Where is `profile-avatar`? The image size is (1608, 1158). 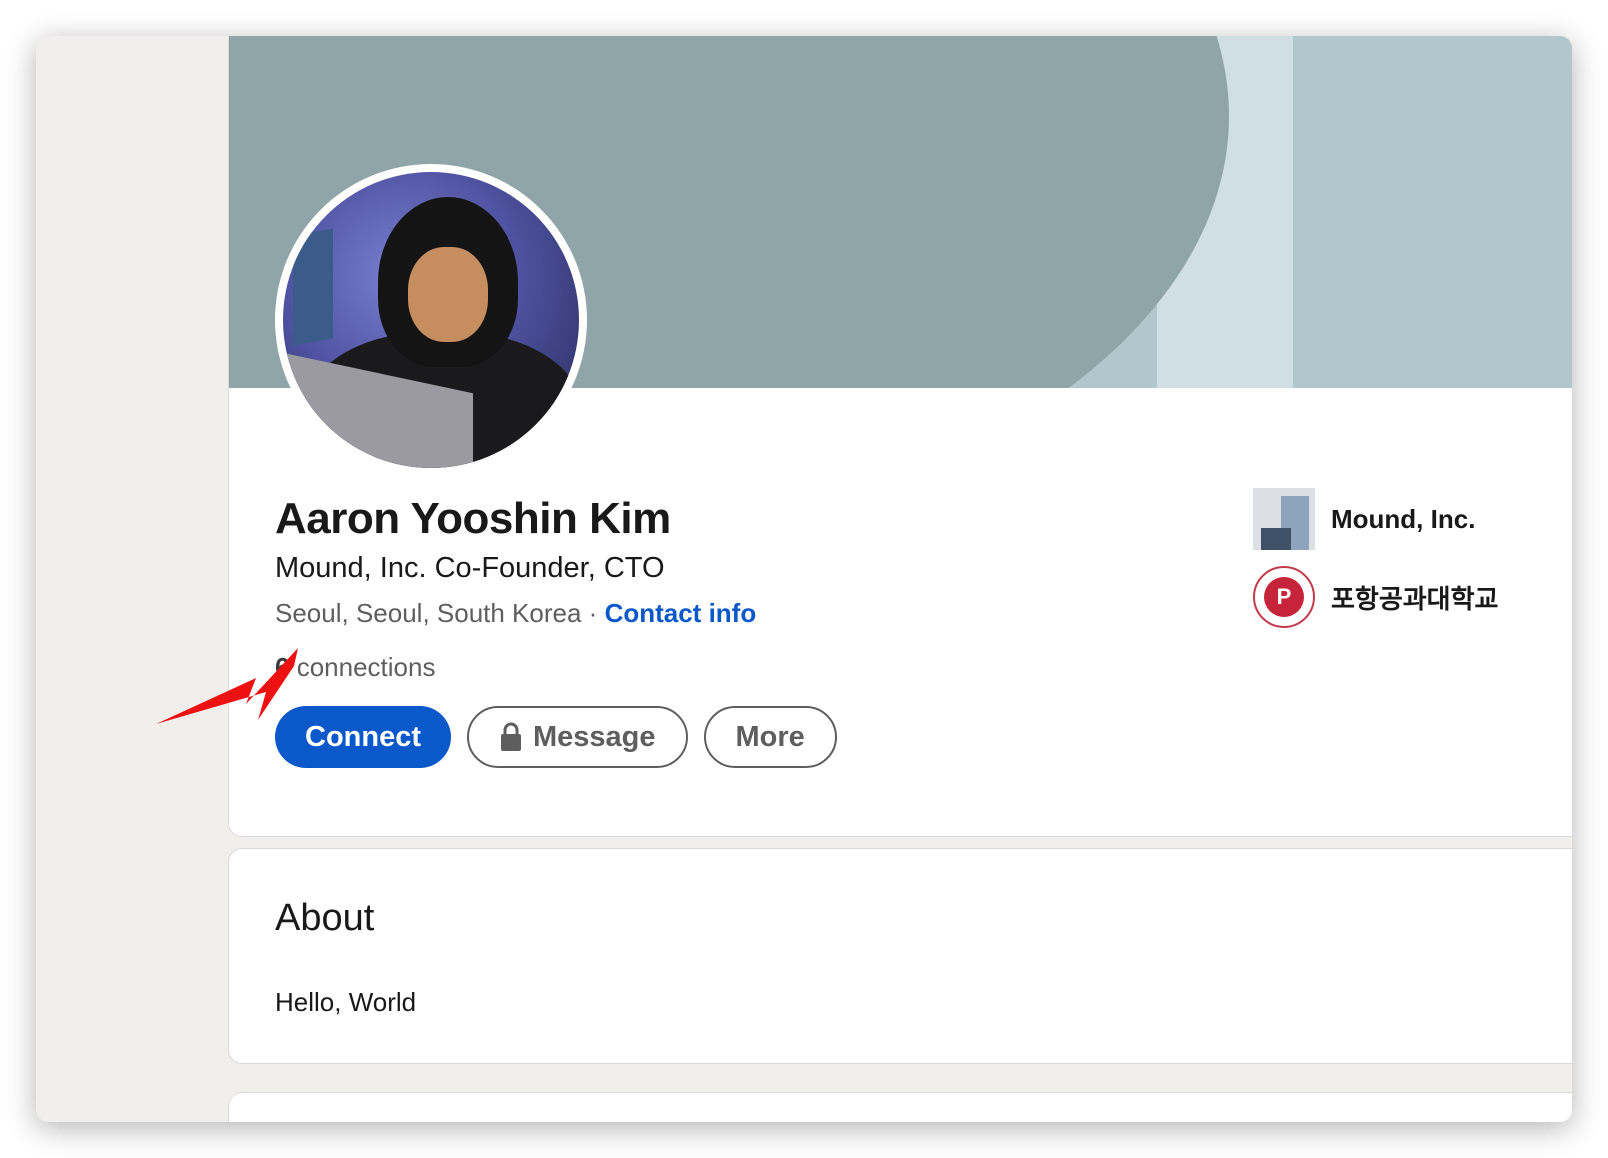 profile-avatar is located at coordinates (431, 320).